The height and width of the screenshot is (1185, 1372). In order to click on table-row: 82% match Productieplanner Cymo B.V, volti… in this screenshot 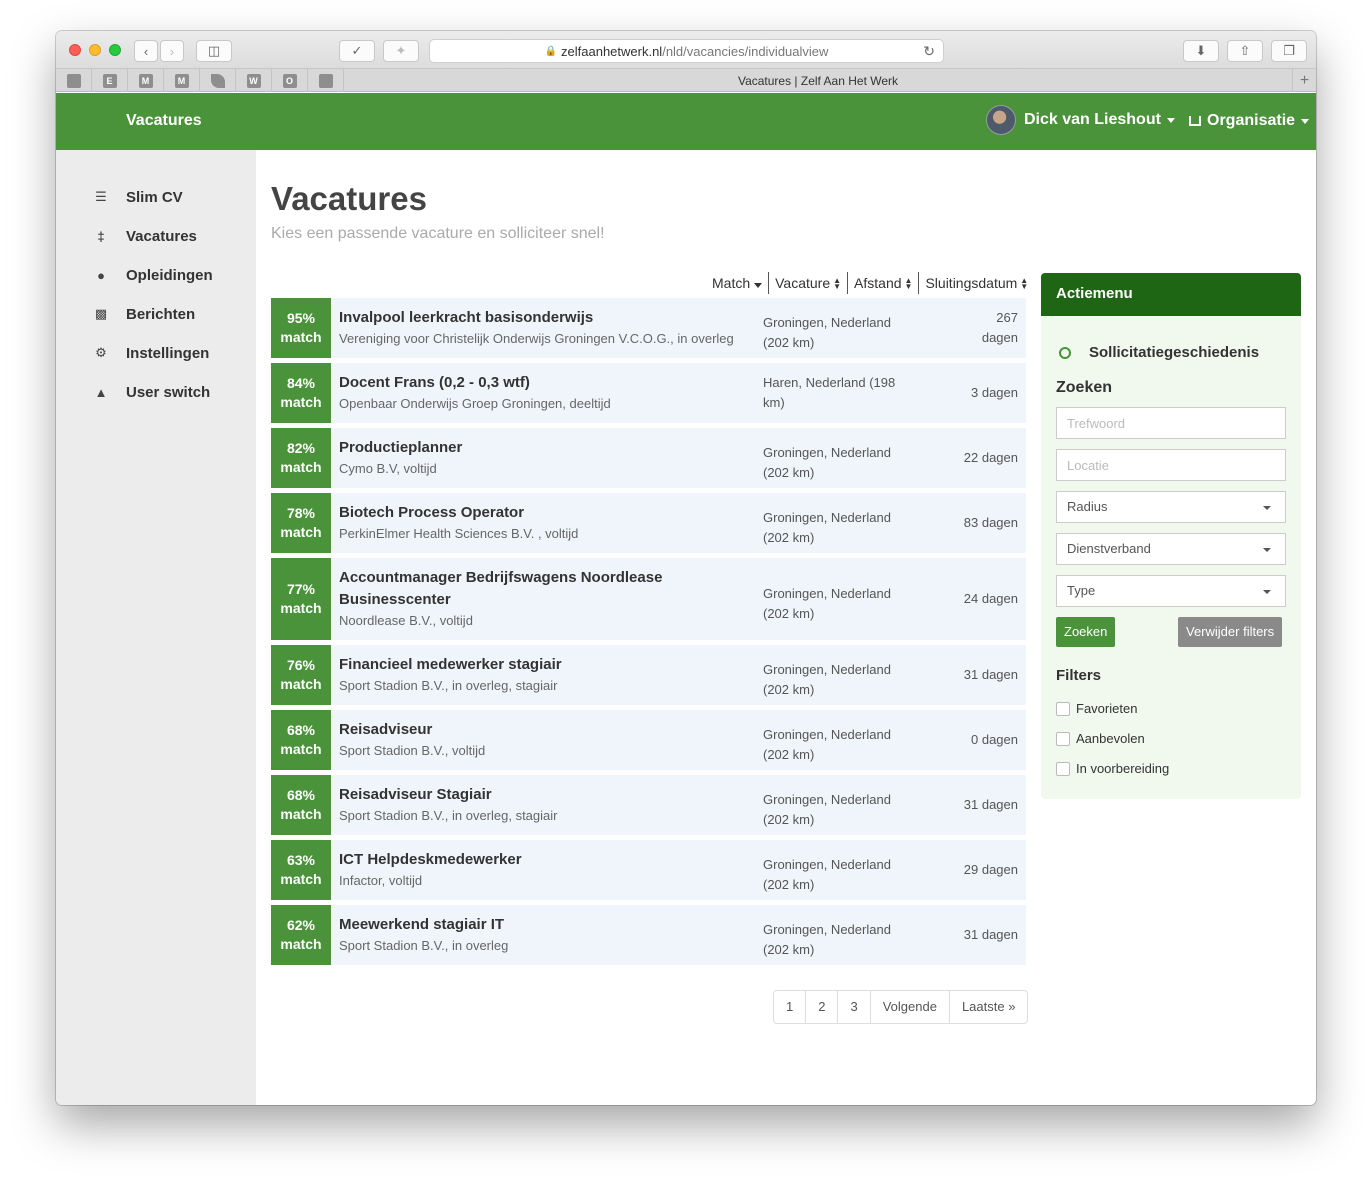, I will do `click(648, 458)`.